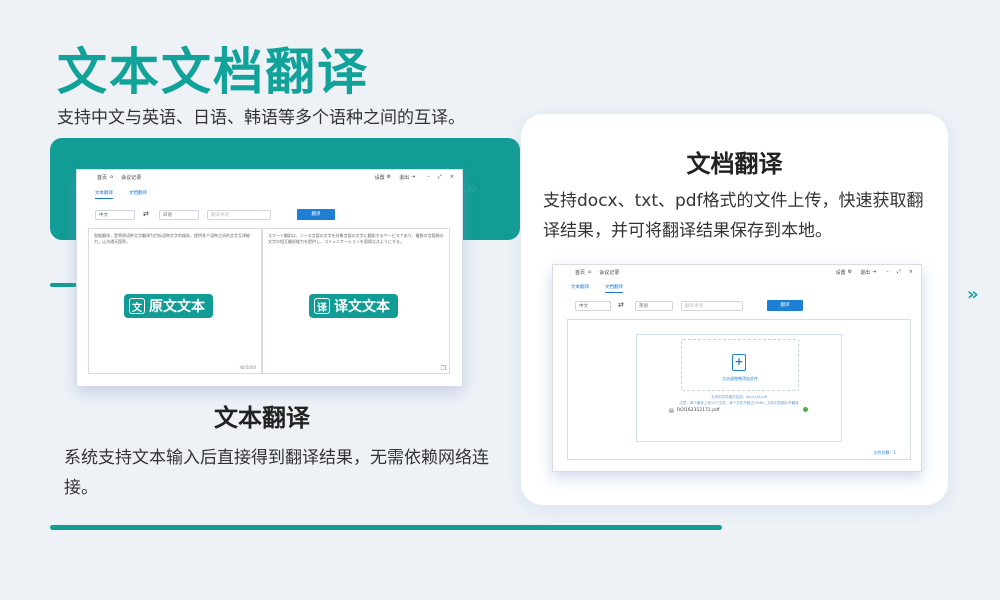 The height and width of the screenshot is (600, 1000). Describe the element at coordinates (353, 306) in the screenshot. I see `target-text-badge: 译 译文文本` at that location.